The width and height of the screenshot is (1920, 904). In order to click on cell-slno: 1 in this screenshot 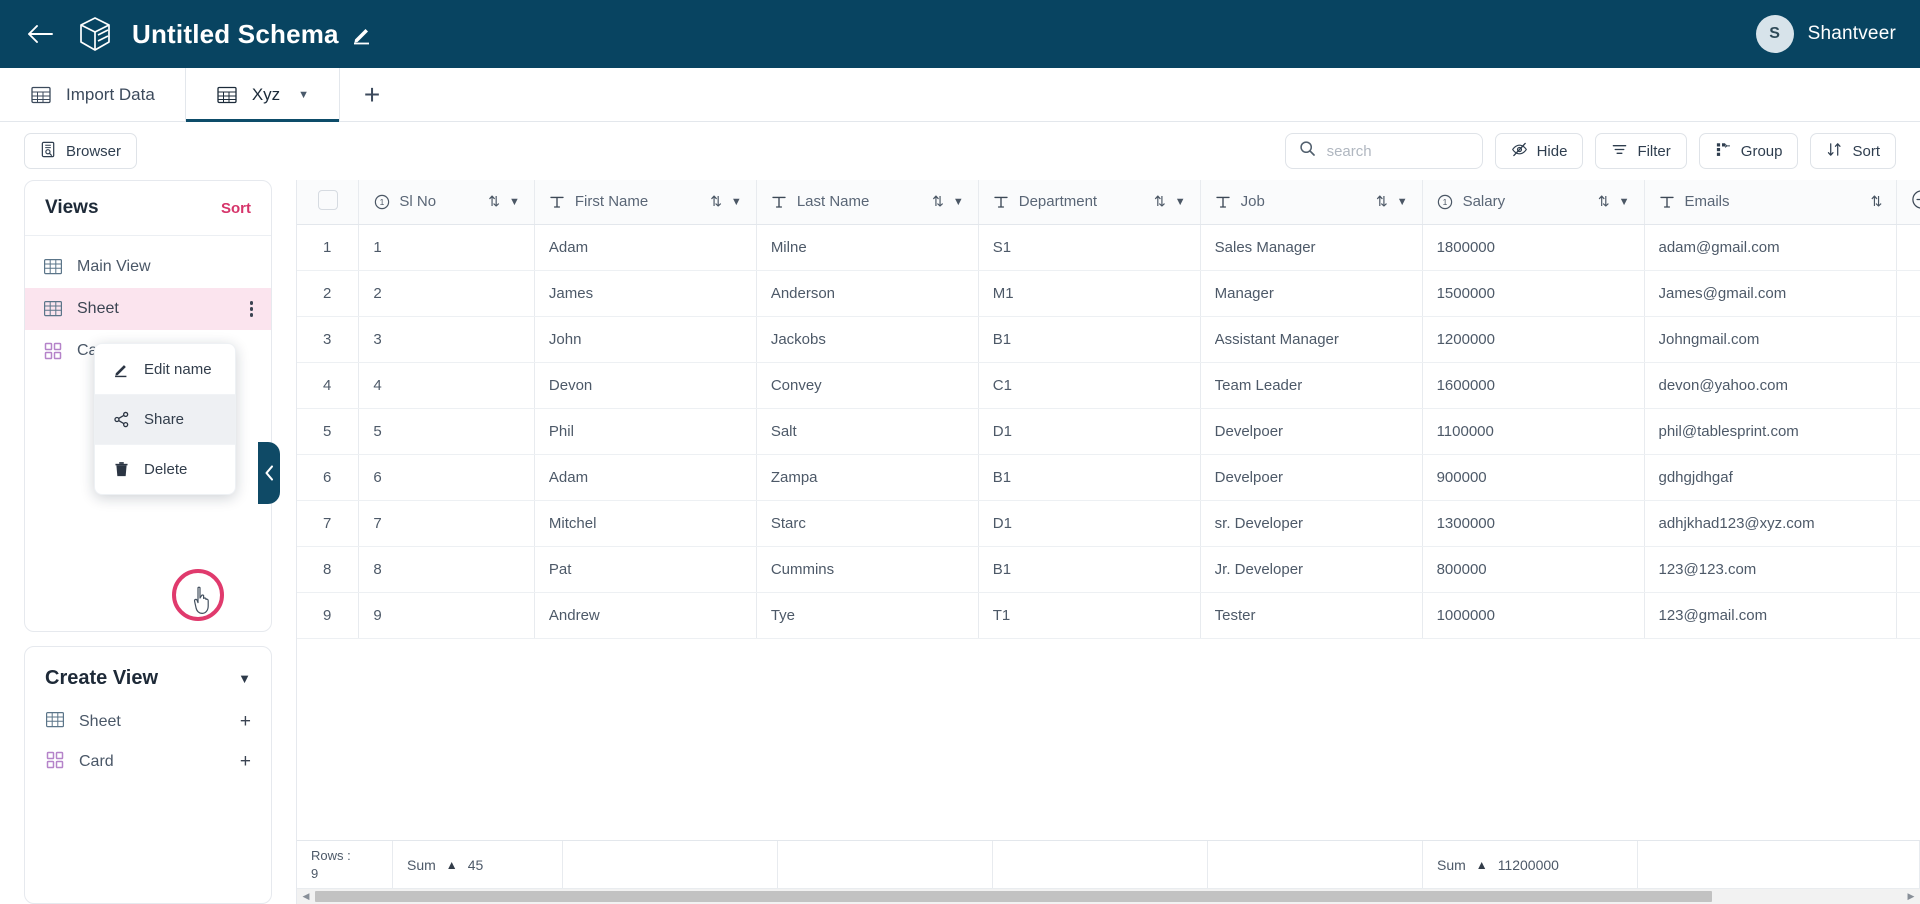, I will do `click(446, 247)`.